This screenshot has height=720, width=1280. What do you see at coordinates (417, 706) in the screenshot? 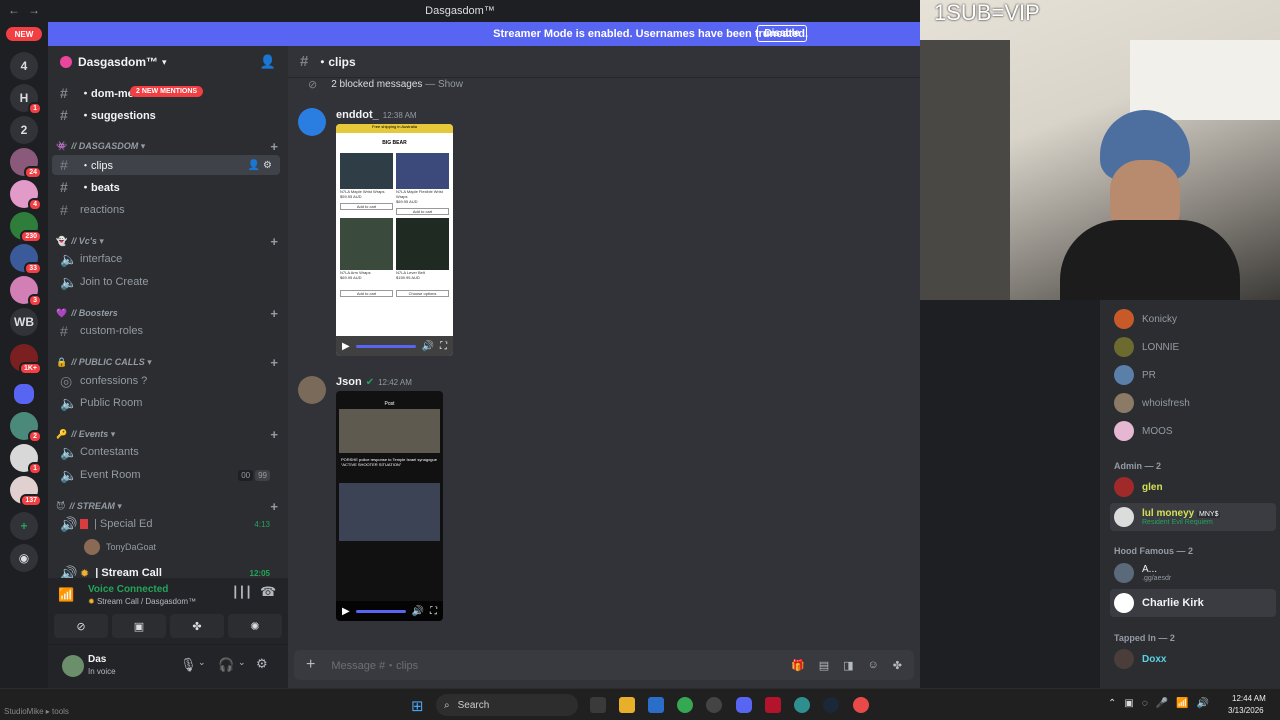
I see `windows-start-icon: ⊞` at bounding box center [417, 706].